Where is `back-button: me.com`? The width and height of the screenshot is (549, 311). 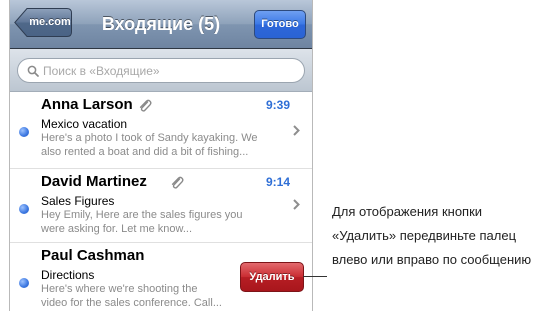 back-button: me.com is located at coordinates (43, 22).